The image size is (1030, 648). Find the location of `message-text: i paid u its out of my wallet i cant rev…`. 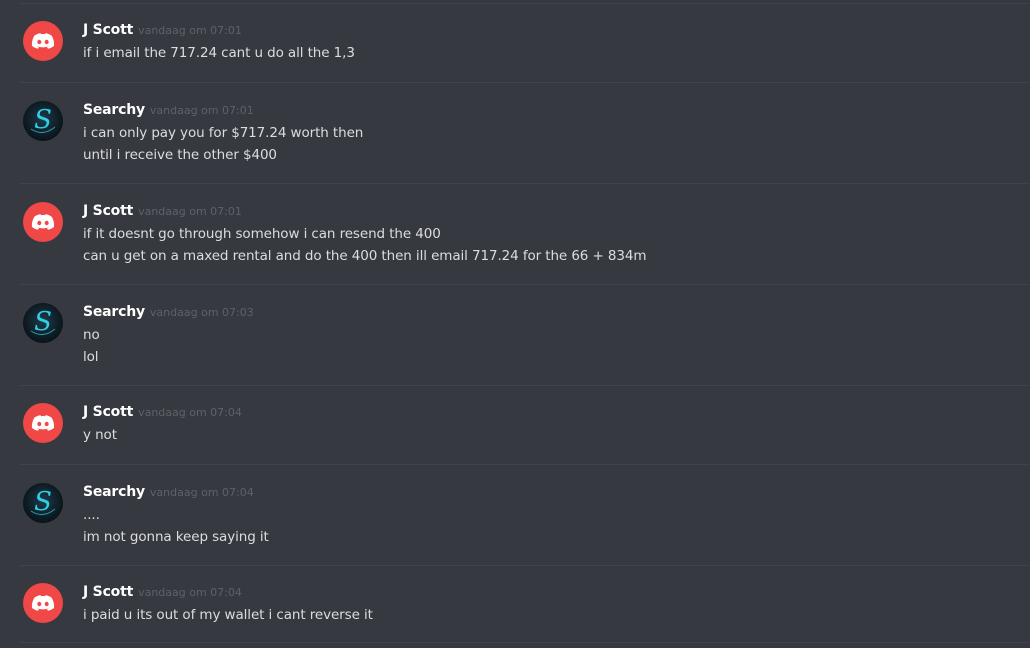

message-text: i paid u its out of my wallet i cant rev… is located at coordinates (228, 615).